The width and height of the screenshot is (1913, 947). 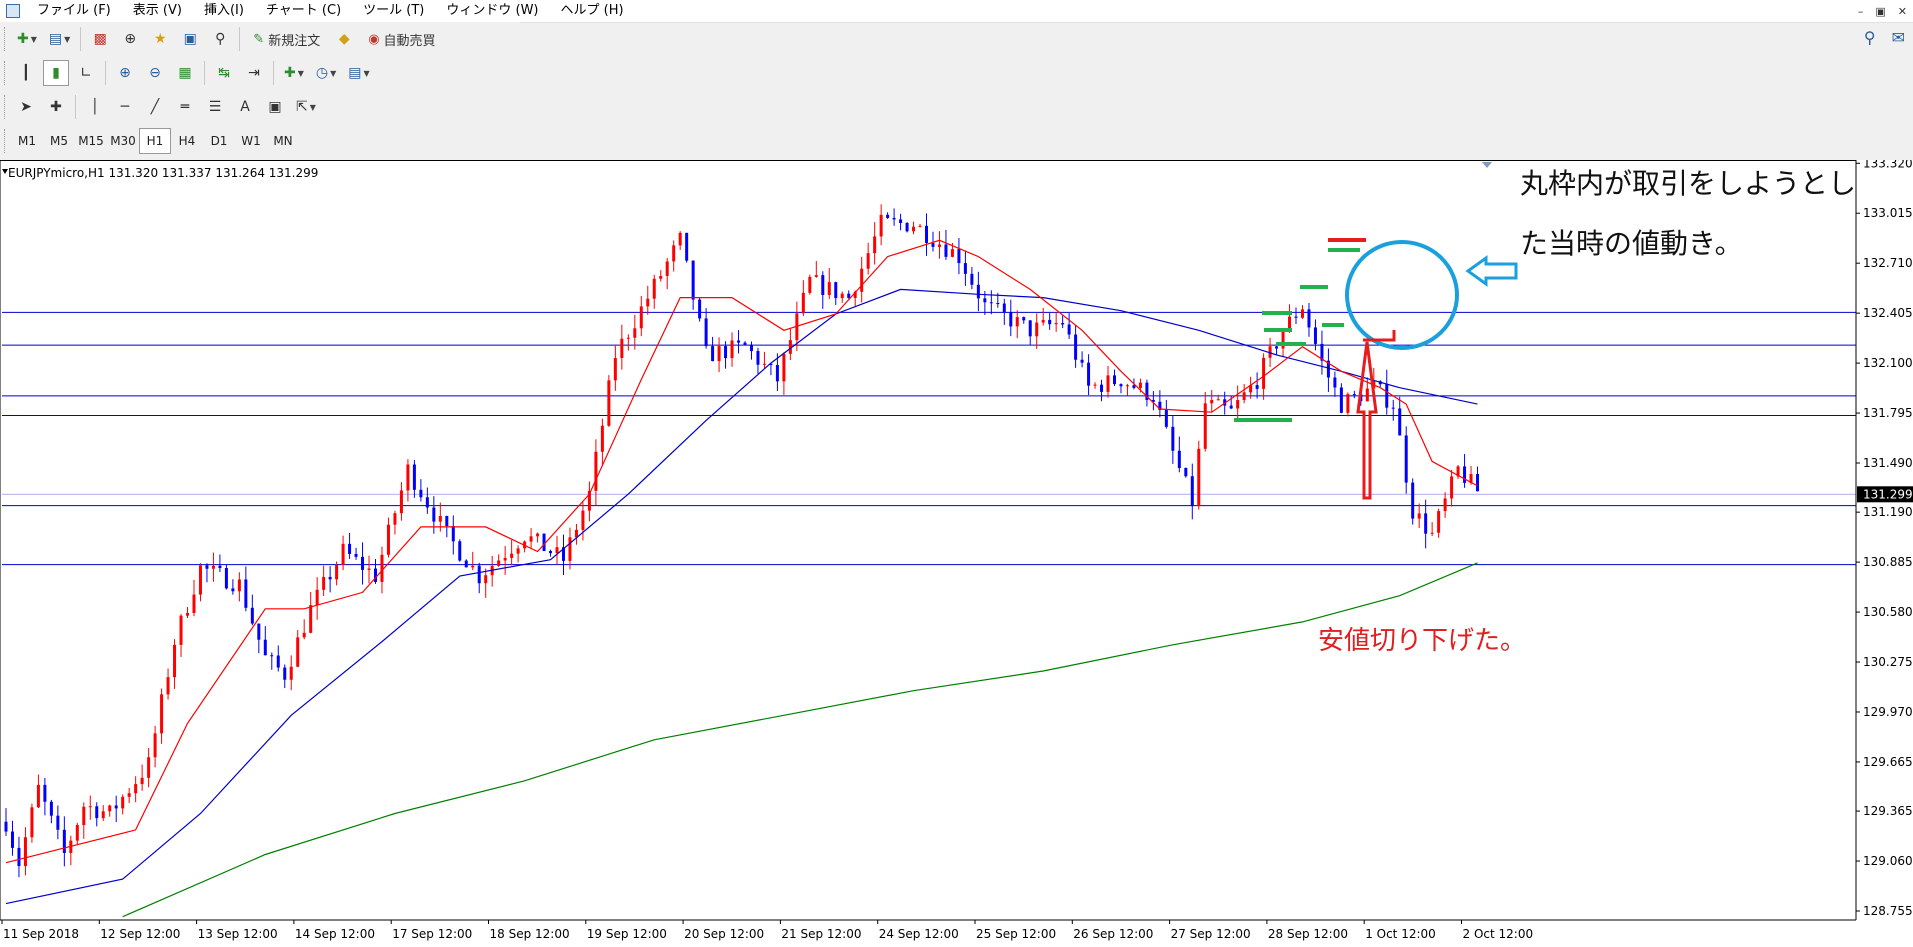 What do you see at coordinates (27, 39) in the screenshot?
I see `new-chart-button: ✚ ▼` at bounding box center [27, 39].